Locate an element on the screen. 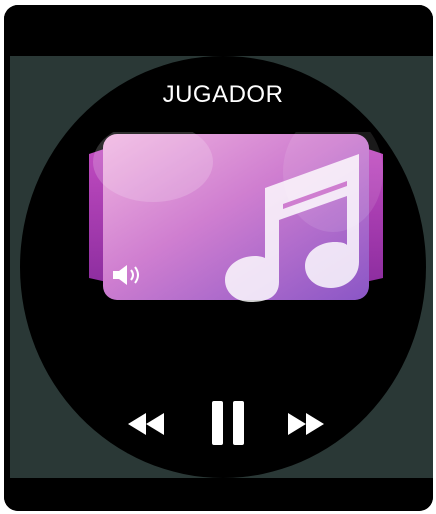  fast-forward-button is located at coordinates (306, 424).